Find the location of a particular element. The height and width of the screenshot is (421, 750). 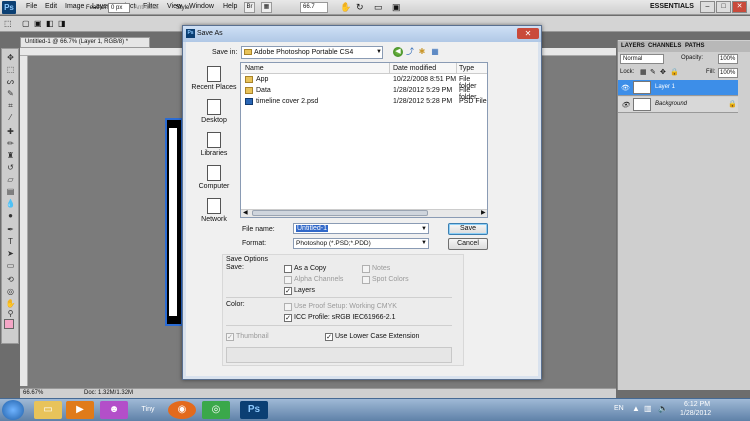

file-name-input: Untitled-1 is located at coordinates (361, 228).